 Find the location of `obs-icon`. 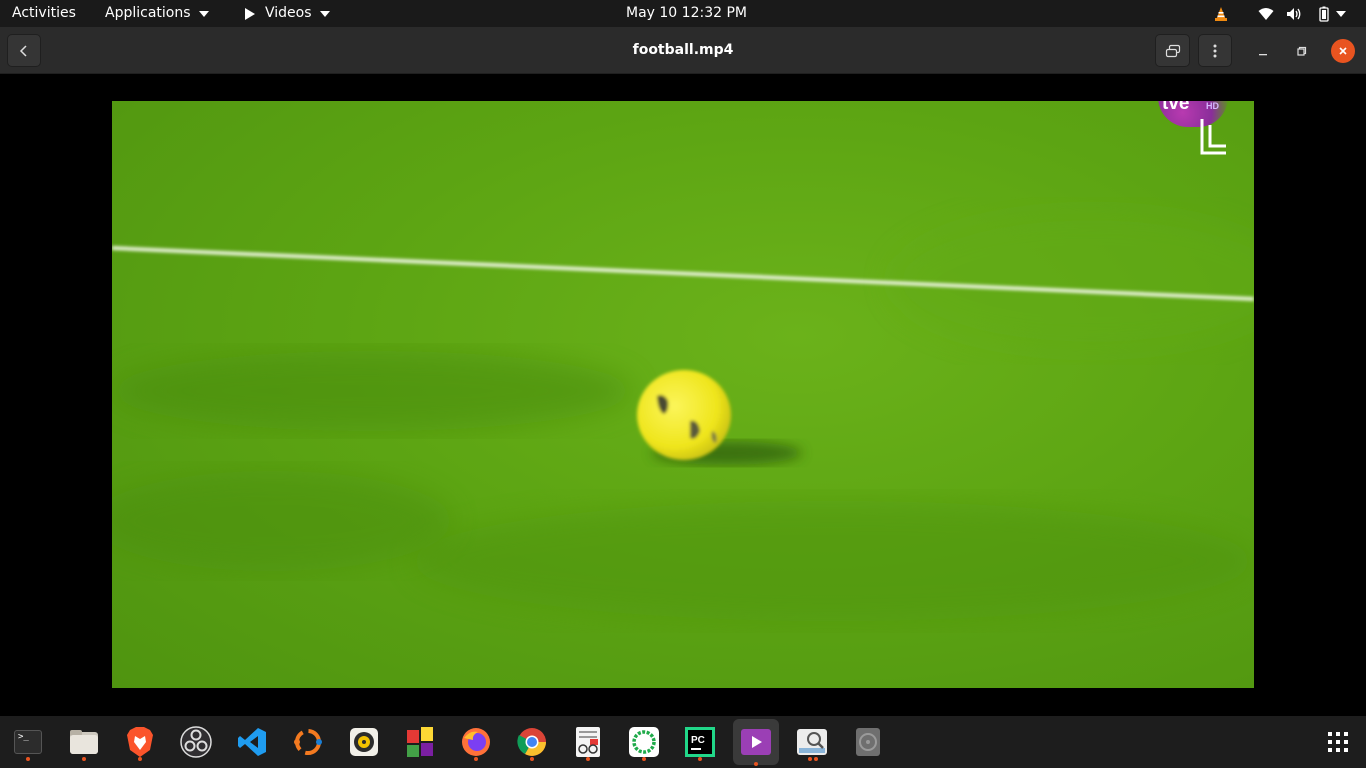

obs-icon is located at coordinates (196, 742).